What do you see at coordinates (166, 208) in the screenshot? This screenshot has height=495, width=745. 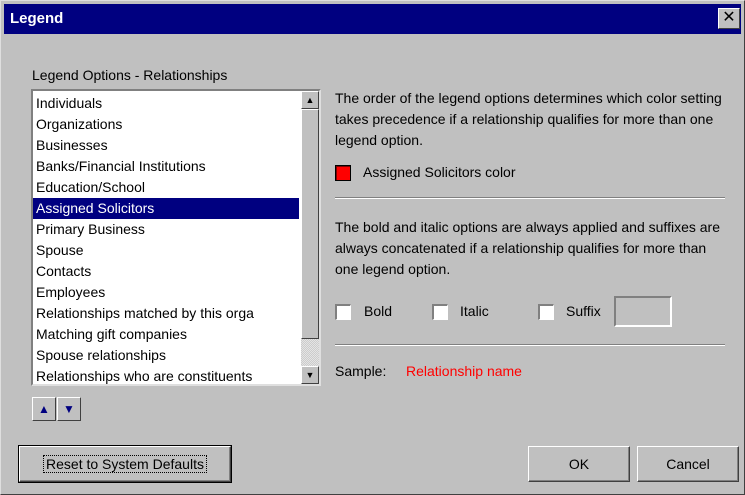 I see `list-item: Assigned Solicitors` at bounding box center [166, 208].